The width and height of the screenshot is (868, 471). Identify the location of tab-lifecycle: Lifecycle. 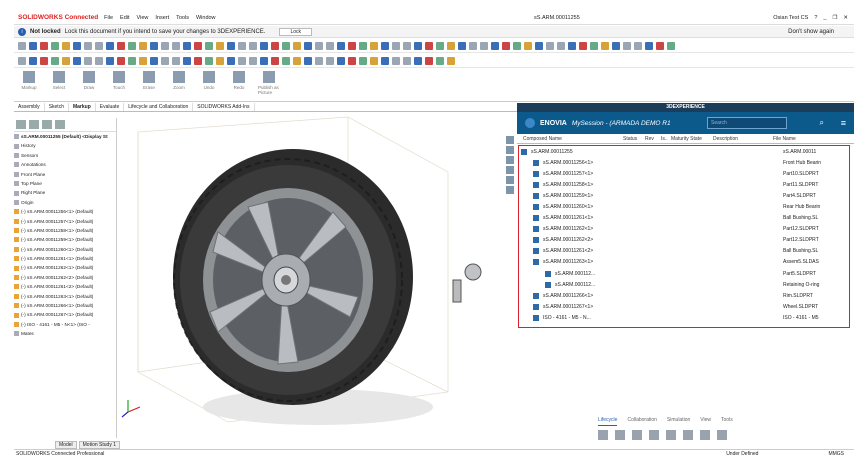
(608, 421).